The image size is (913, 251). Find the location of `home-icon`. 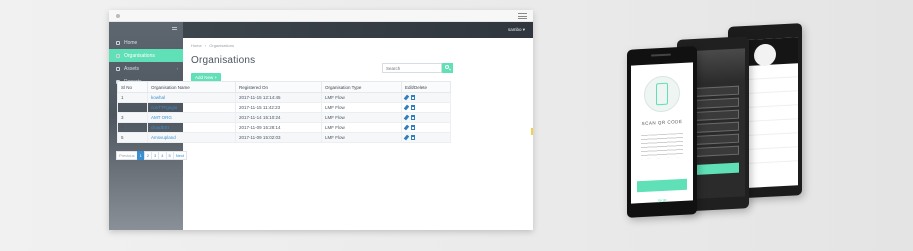

home-icon is located at coordinates (118, 42).